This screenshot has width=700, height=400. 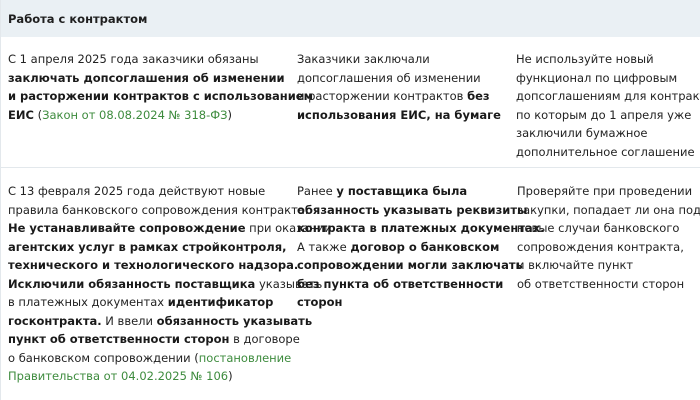 I want to click on plain-text: Проверяйте при проведении, so click(x=605, y=191).